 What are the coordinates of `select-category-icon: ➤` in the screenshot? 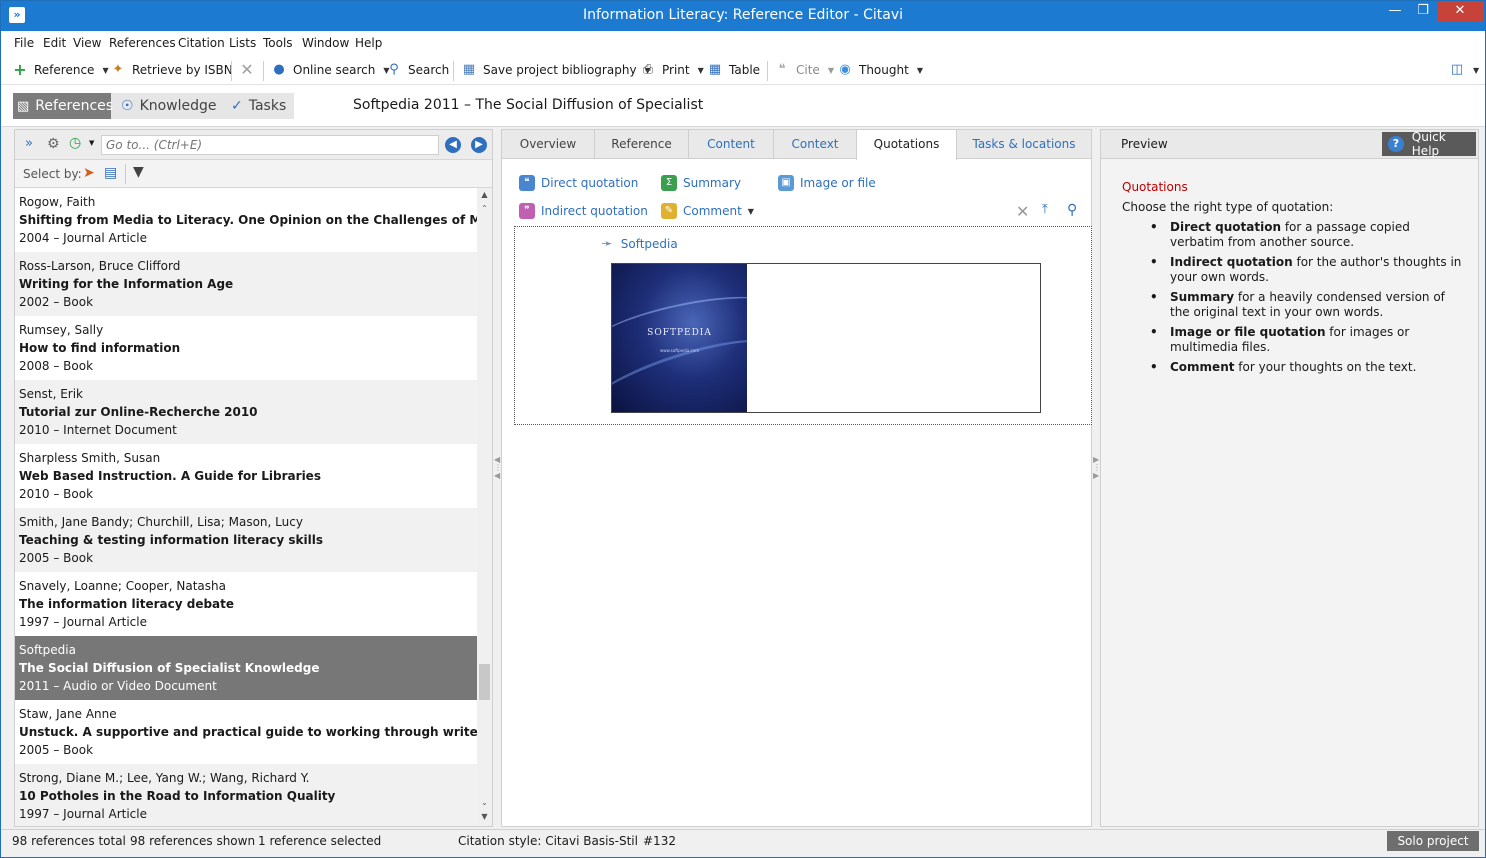 It's located at (89, 173).